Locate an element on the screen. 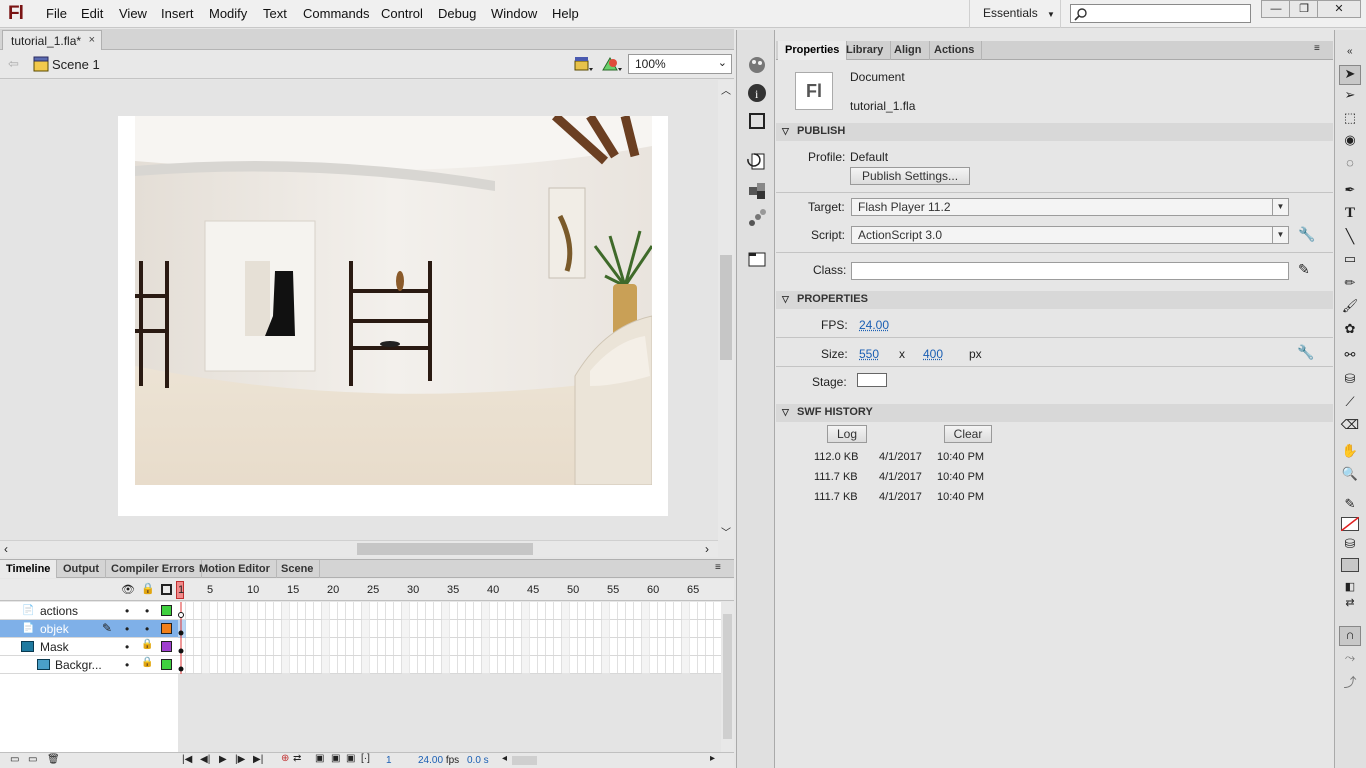 The width and height of the screenshot is (1366, 768). bone-tool-icon: ⚯ is located at coordinates (1350, 357).